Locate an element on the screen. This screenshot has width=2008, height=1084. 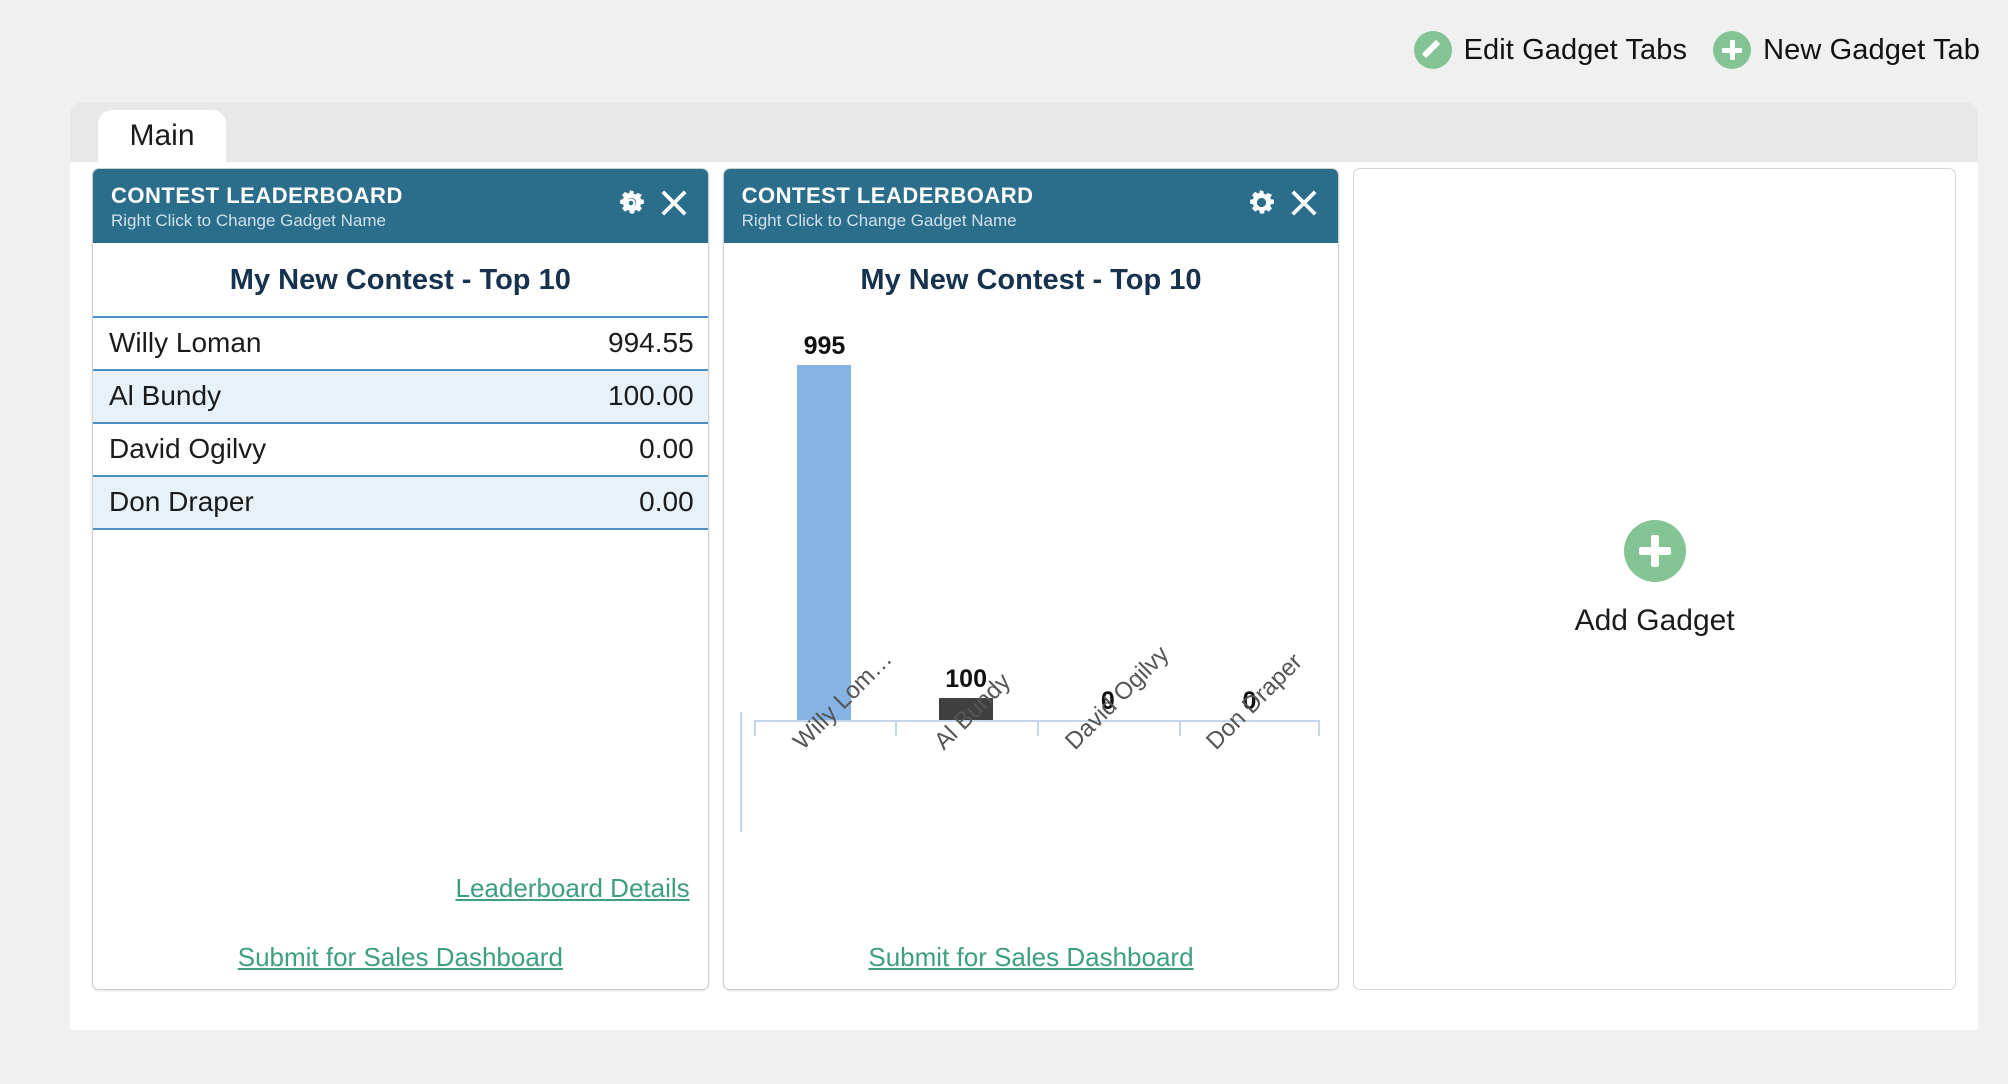
bar-willy-loman is located at coordinates (824, 543).